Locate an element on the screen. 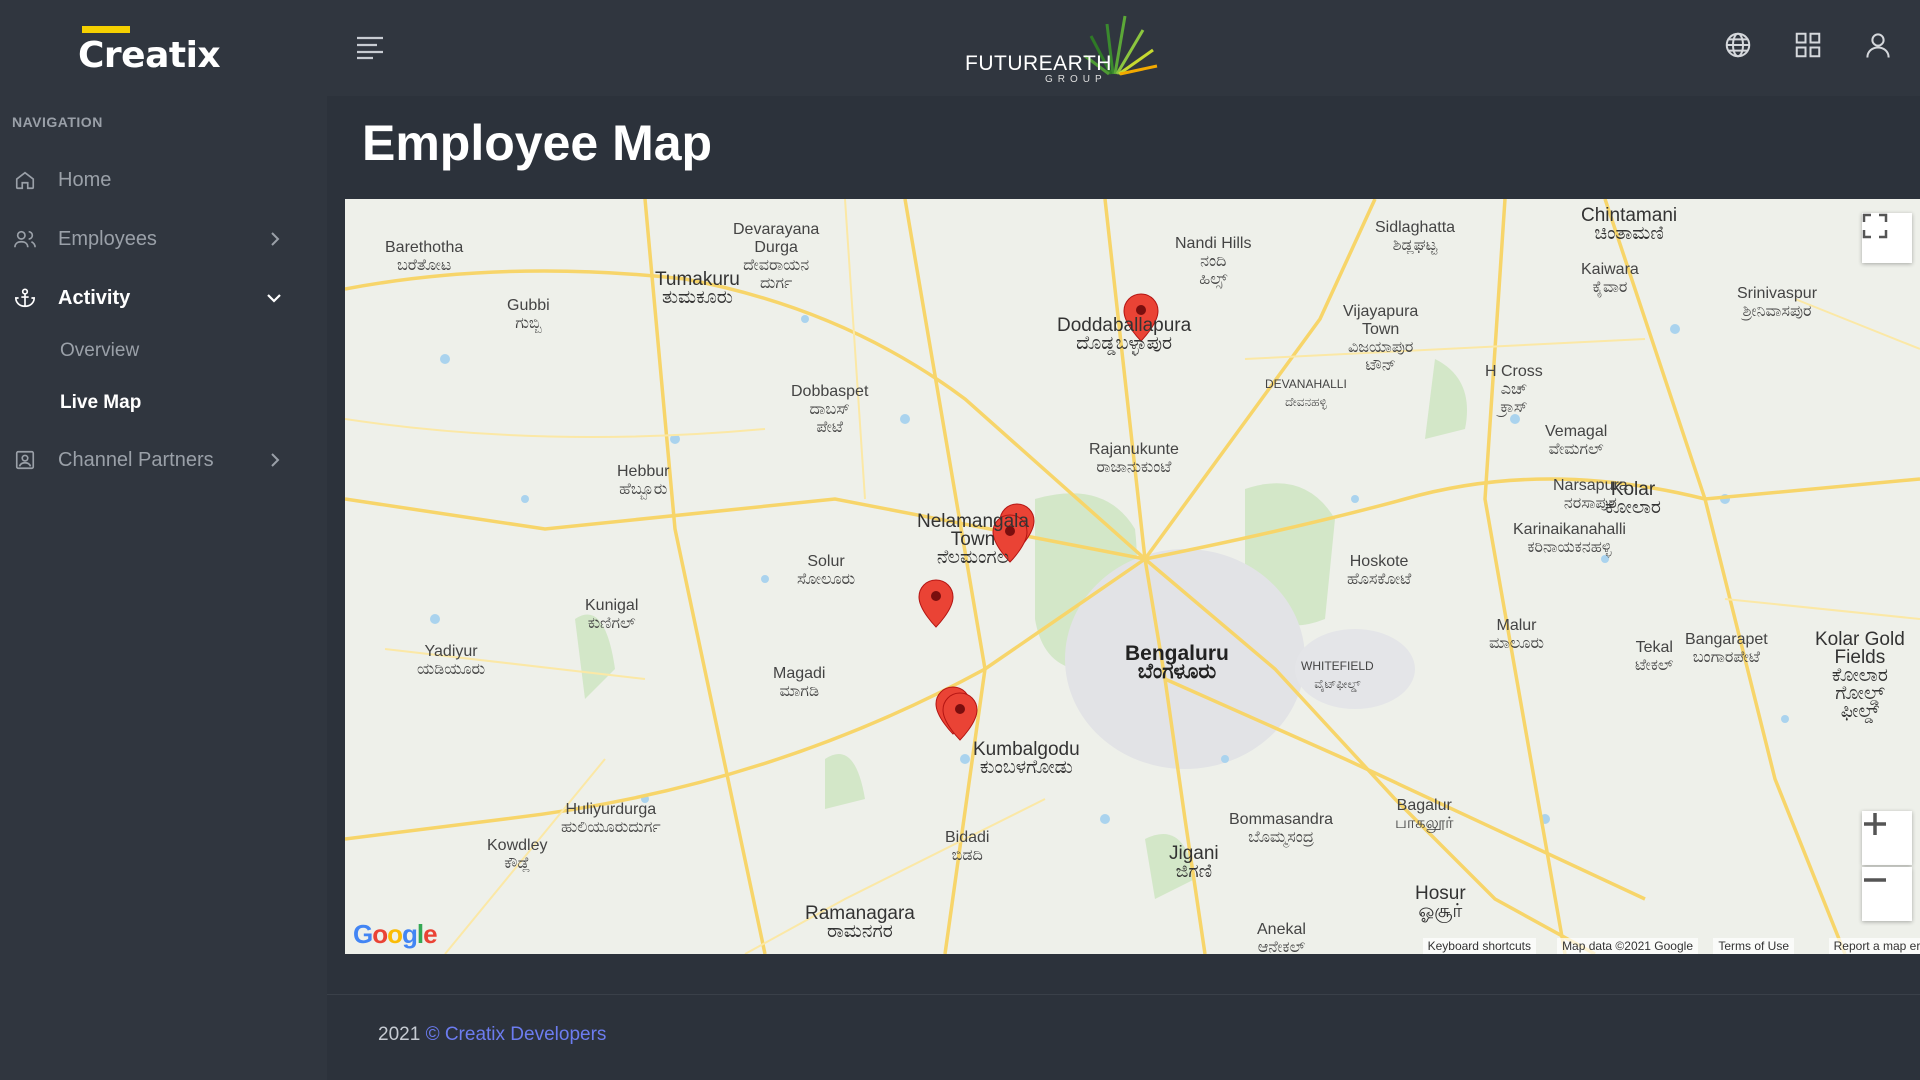 The image size is (1920, 1080). map-label: WHITEFIELD ವೈಟ್‌ಫೀಲ್ಡ್ is located at coordinates (1337, 675).